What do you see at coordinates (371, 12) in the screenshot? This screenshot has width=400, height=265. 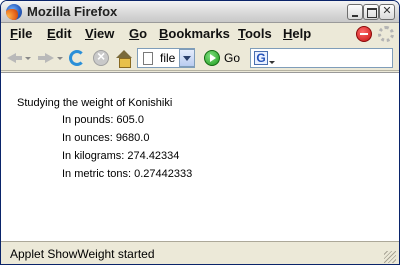 I see `maximize-button` at bounding box center [371, 12].